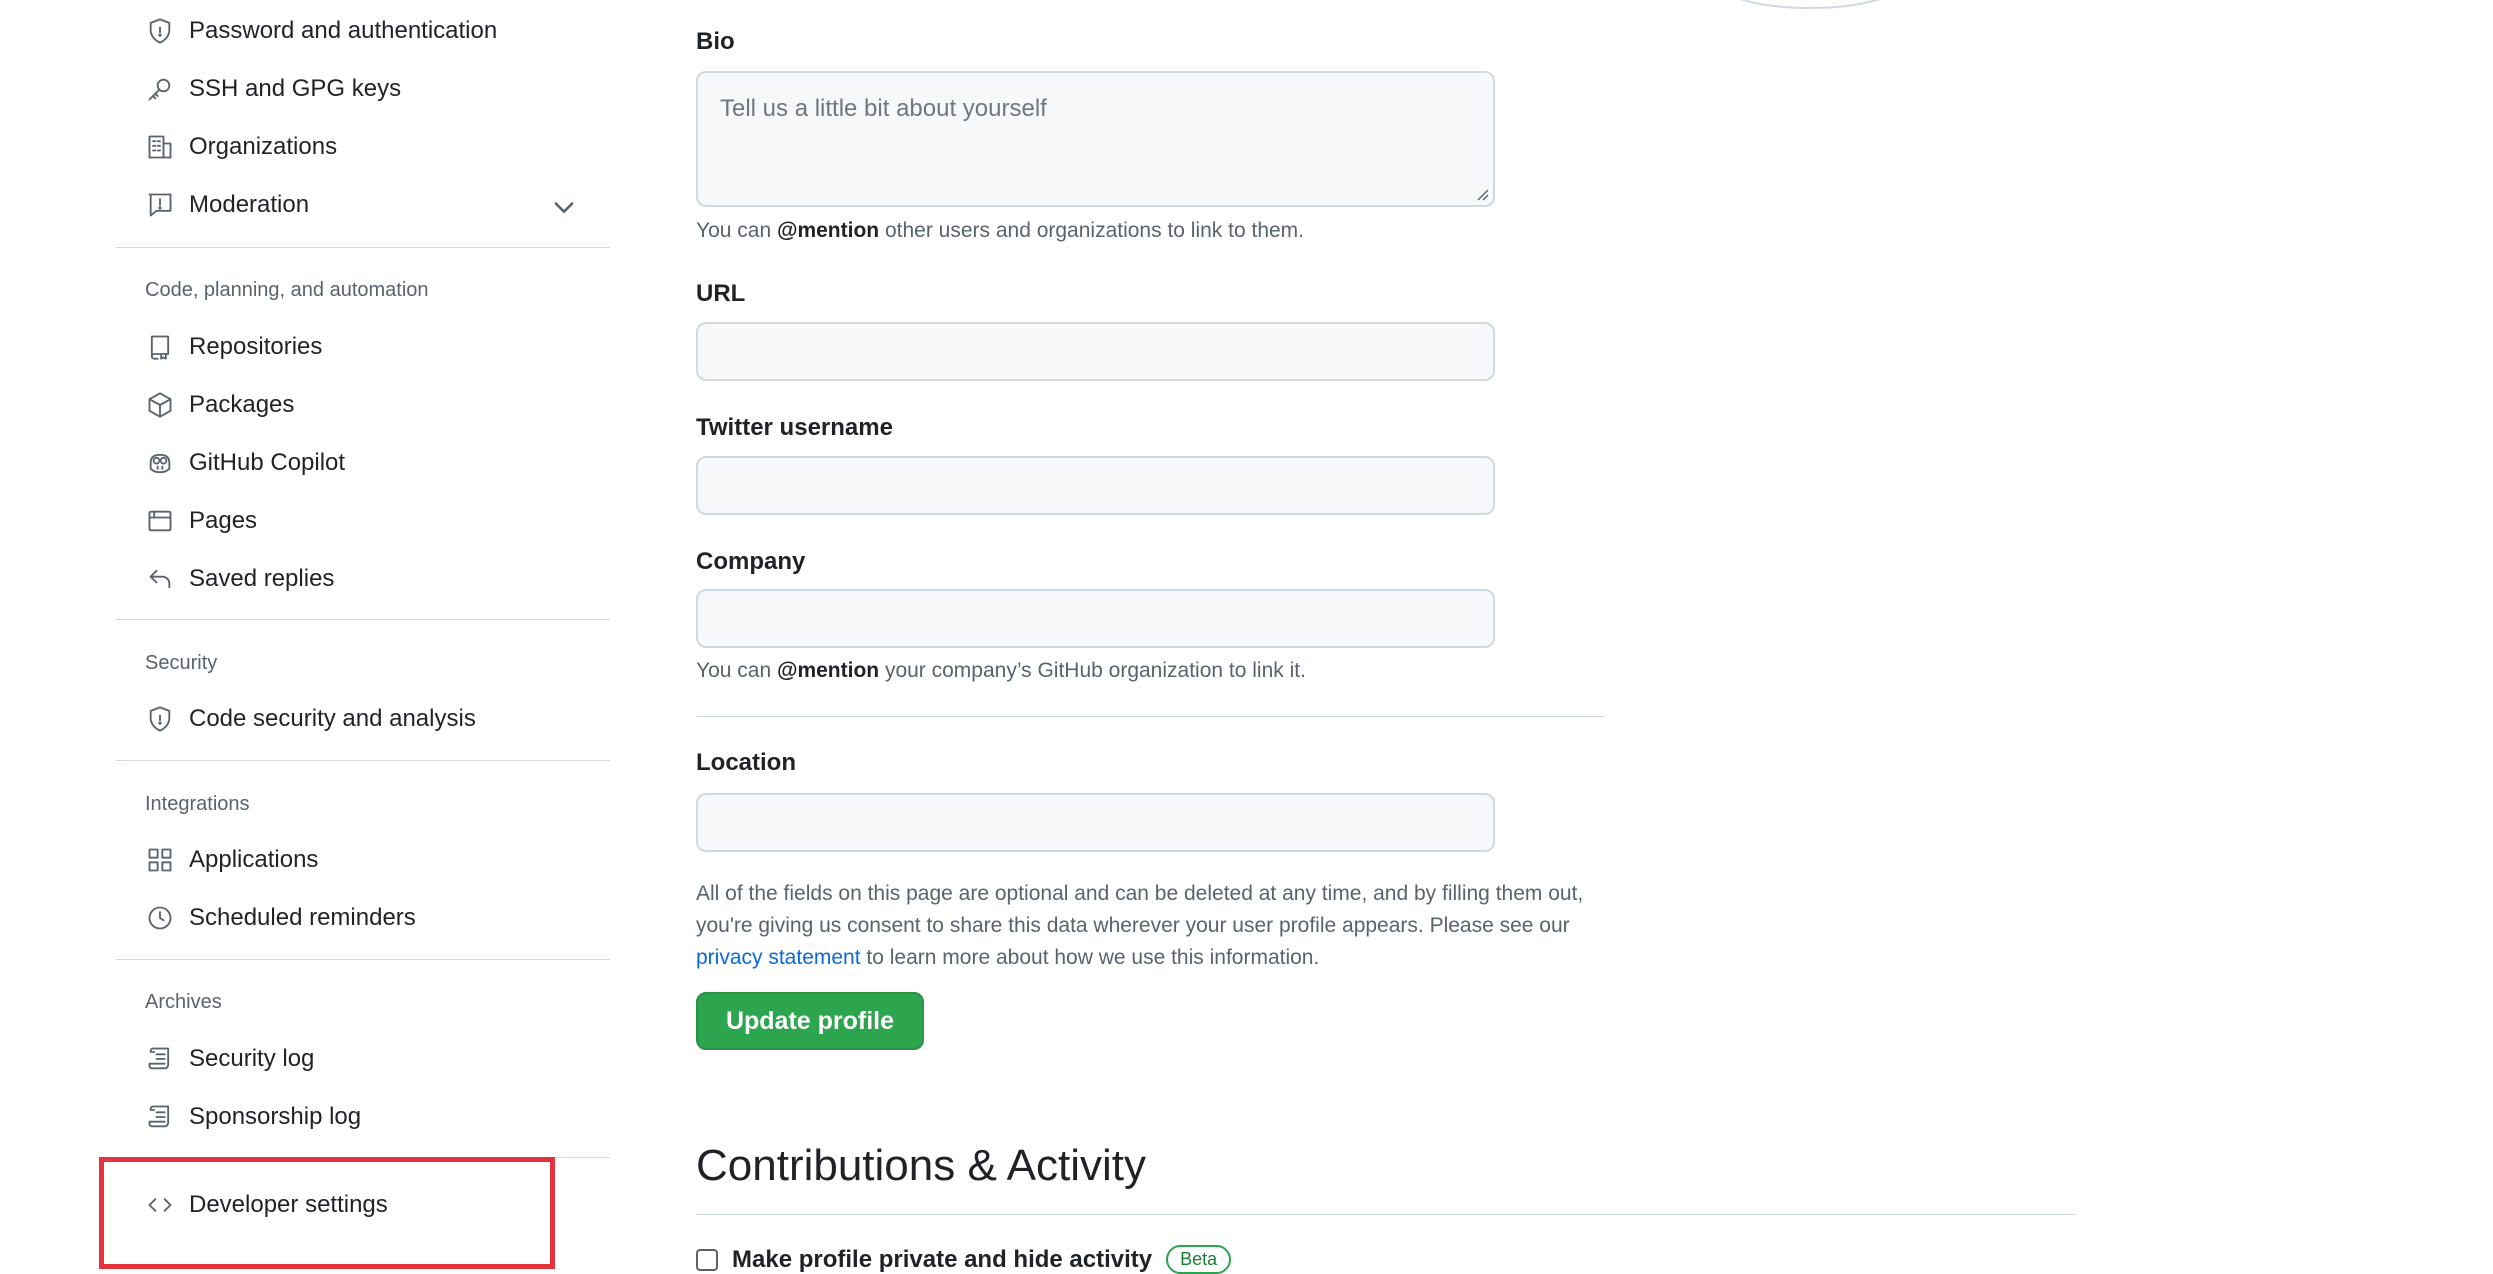 This screenshot has height=1274, width=2493. What do you see at coordinates (1095, 351) in the screenshot?
I see `url-input` at bounding box center [1095, 351].